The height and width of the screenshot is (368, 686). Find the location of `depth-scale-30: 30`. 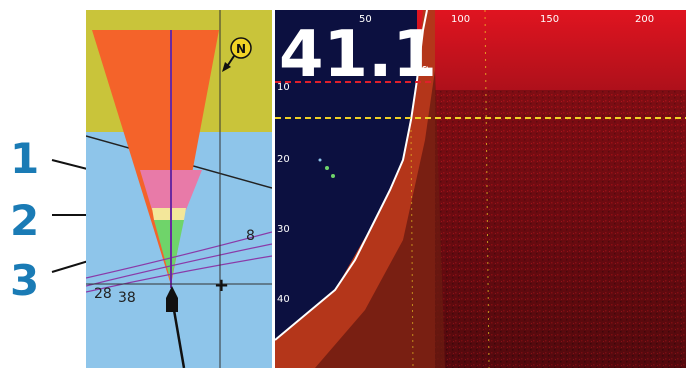

depth-scale-30: 30 is located at coordinates (283, 229).